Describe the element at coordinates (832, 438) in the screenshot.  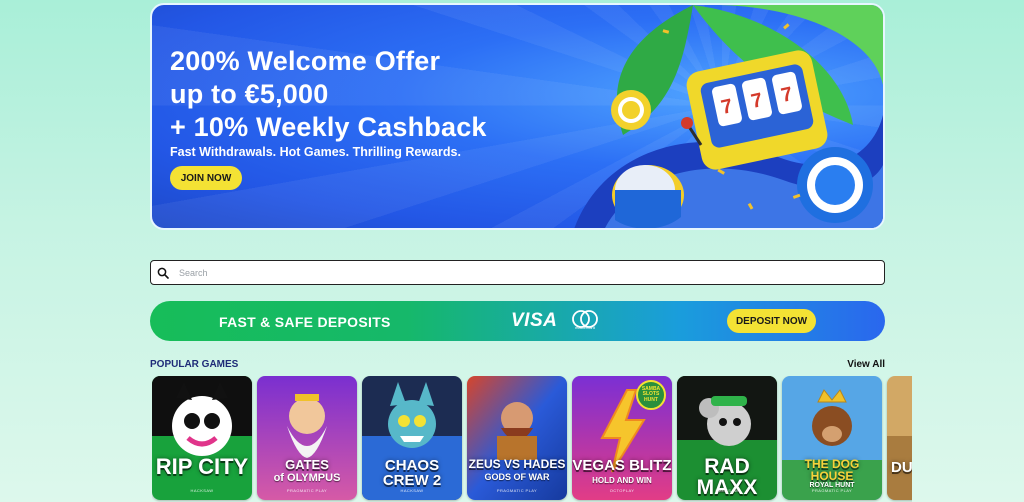
I see `game-tile-the-dog-house: THE DOG HOUSE ROYAL HUNT PRAGMATIC PLAY` at that location.